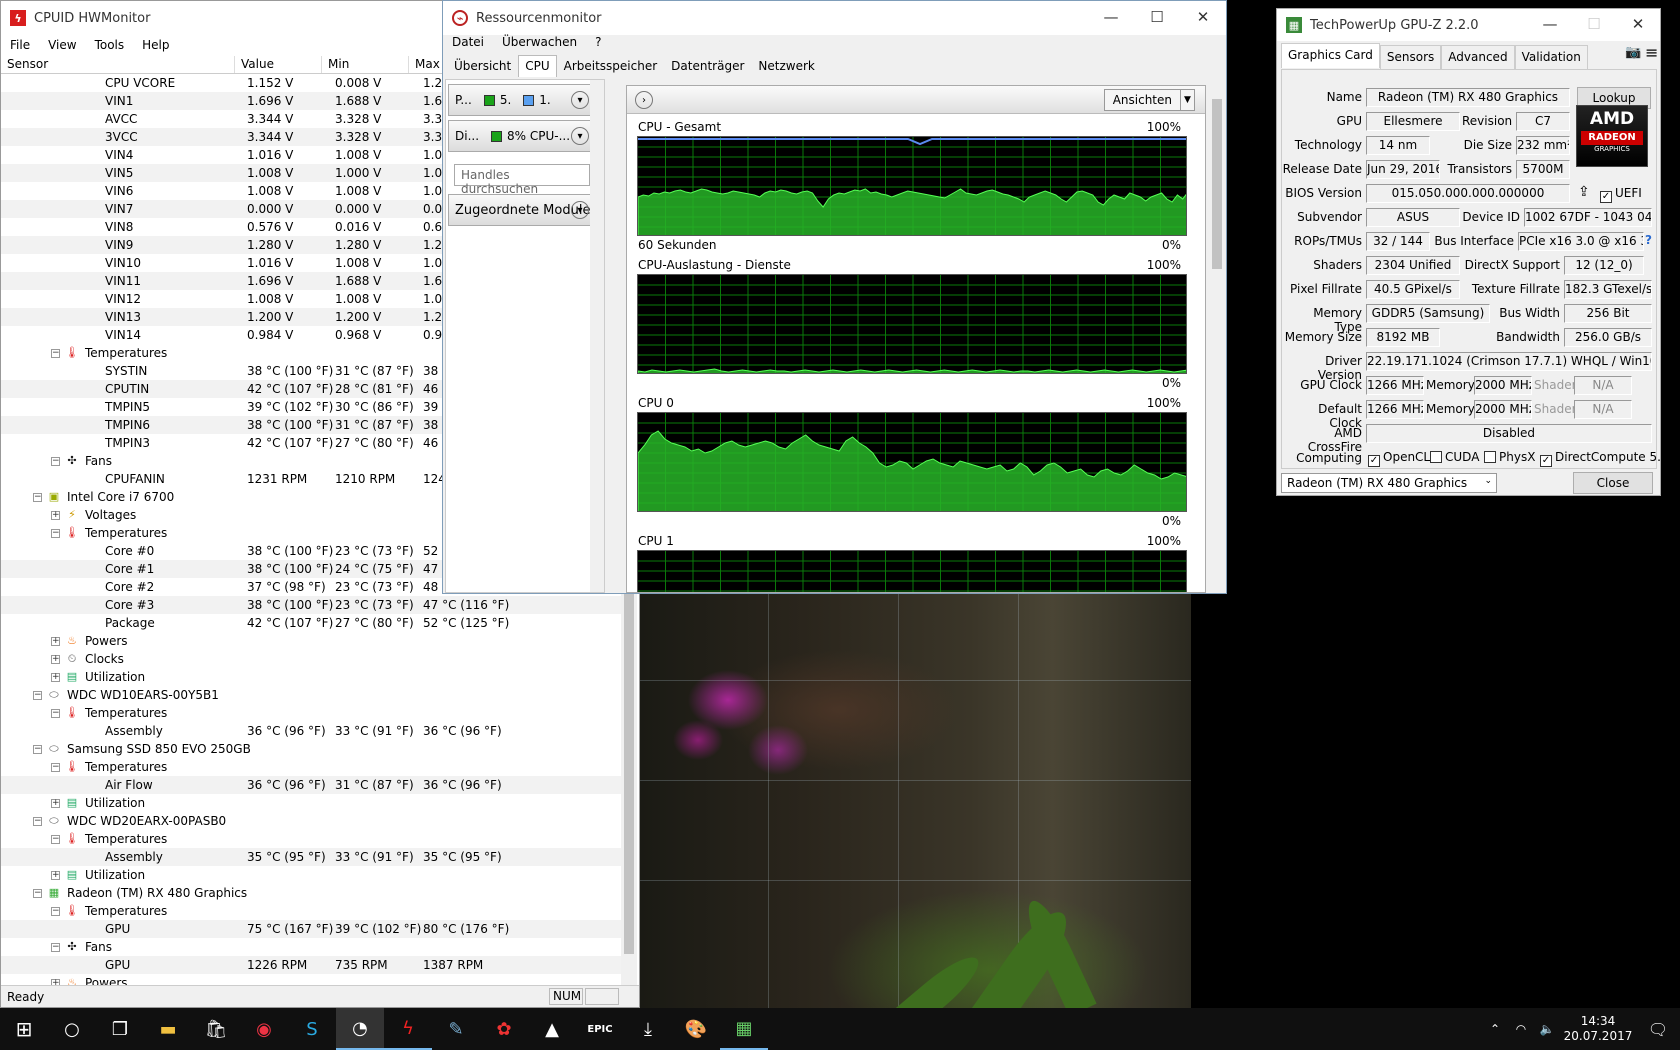  Describe the element at coordinates (611, 66) in the screenshot. I see `tab-arbeitsspeicher: Arbeitsspeicher` at that location.